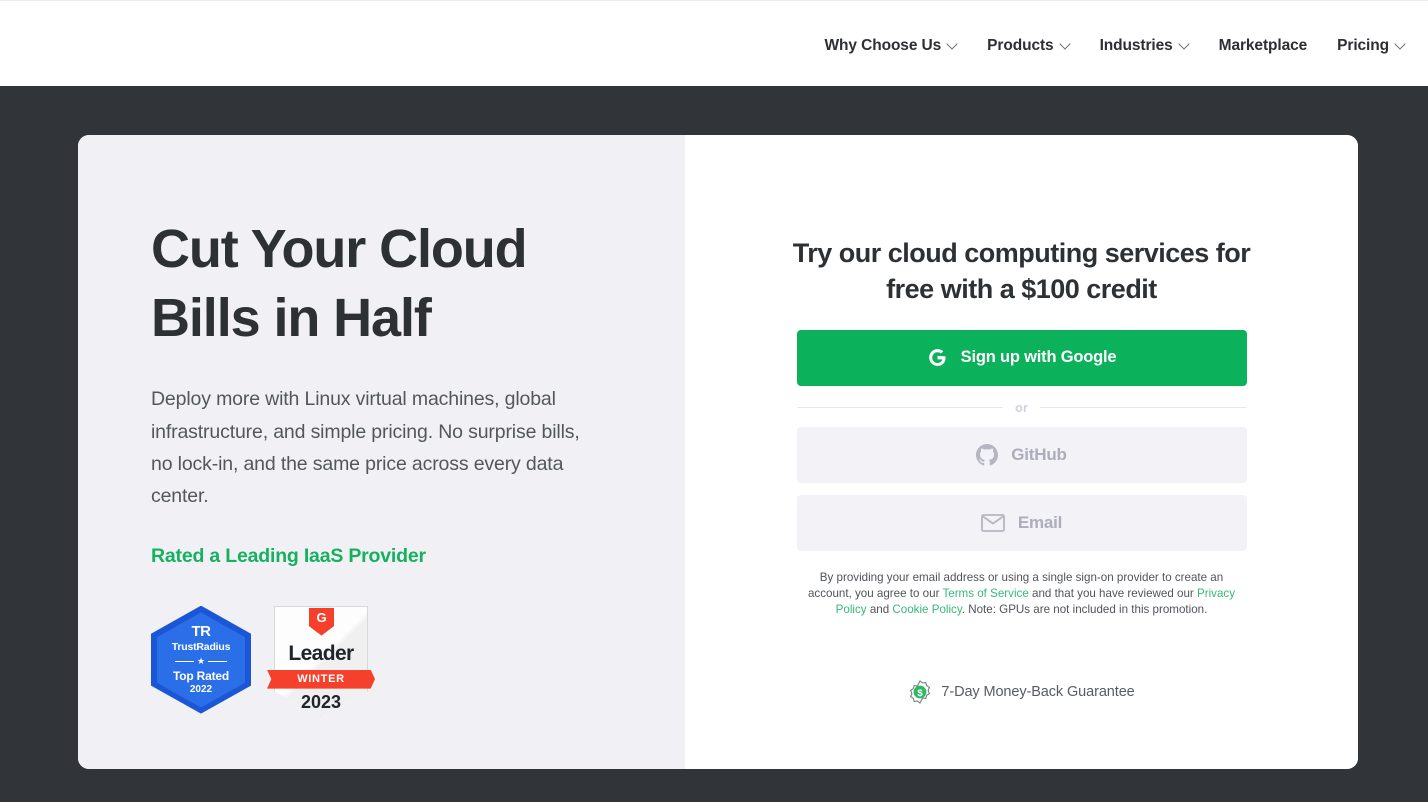  I want to click on star-icon: ★, so click(201, 661).